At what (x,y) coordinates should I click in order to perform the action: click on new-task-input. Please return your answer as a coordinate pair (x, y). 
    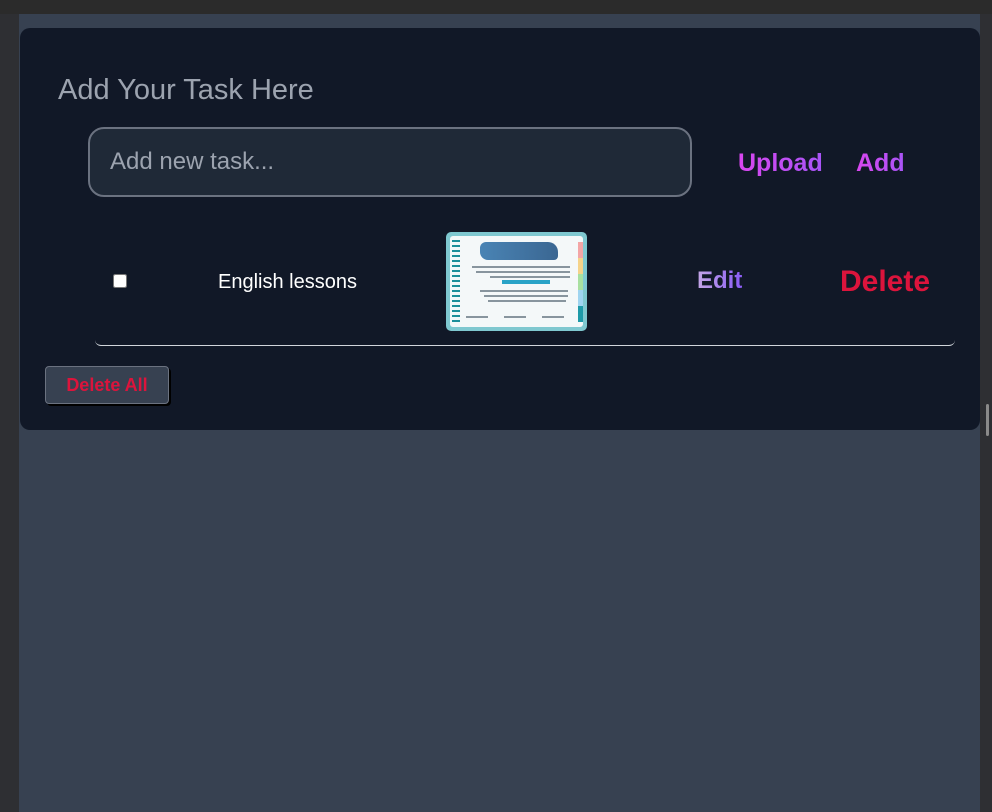
    Looking at the image, I should click on (390, 162).